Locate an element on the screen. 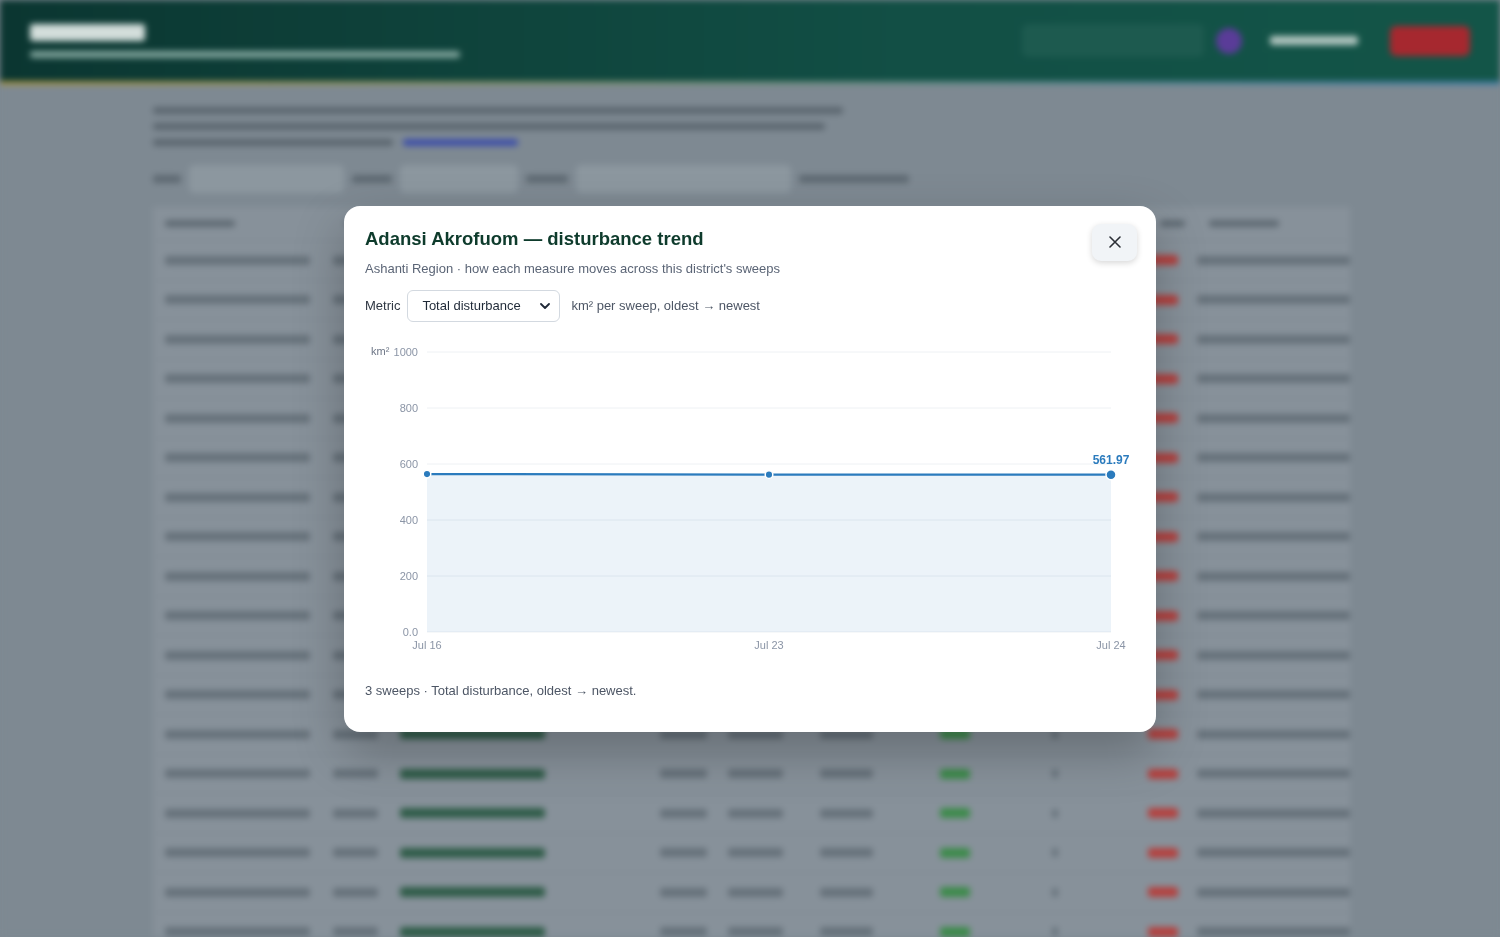 The image size is (1500, 937). y-unit-label: km² is located at coordinates (380, 350).